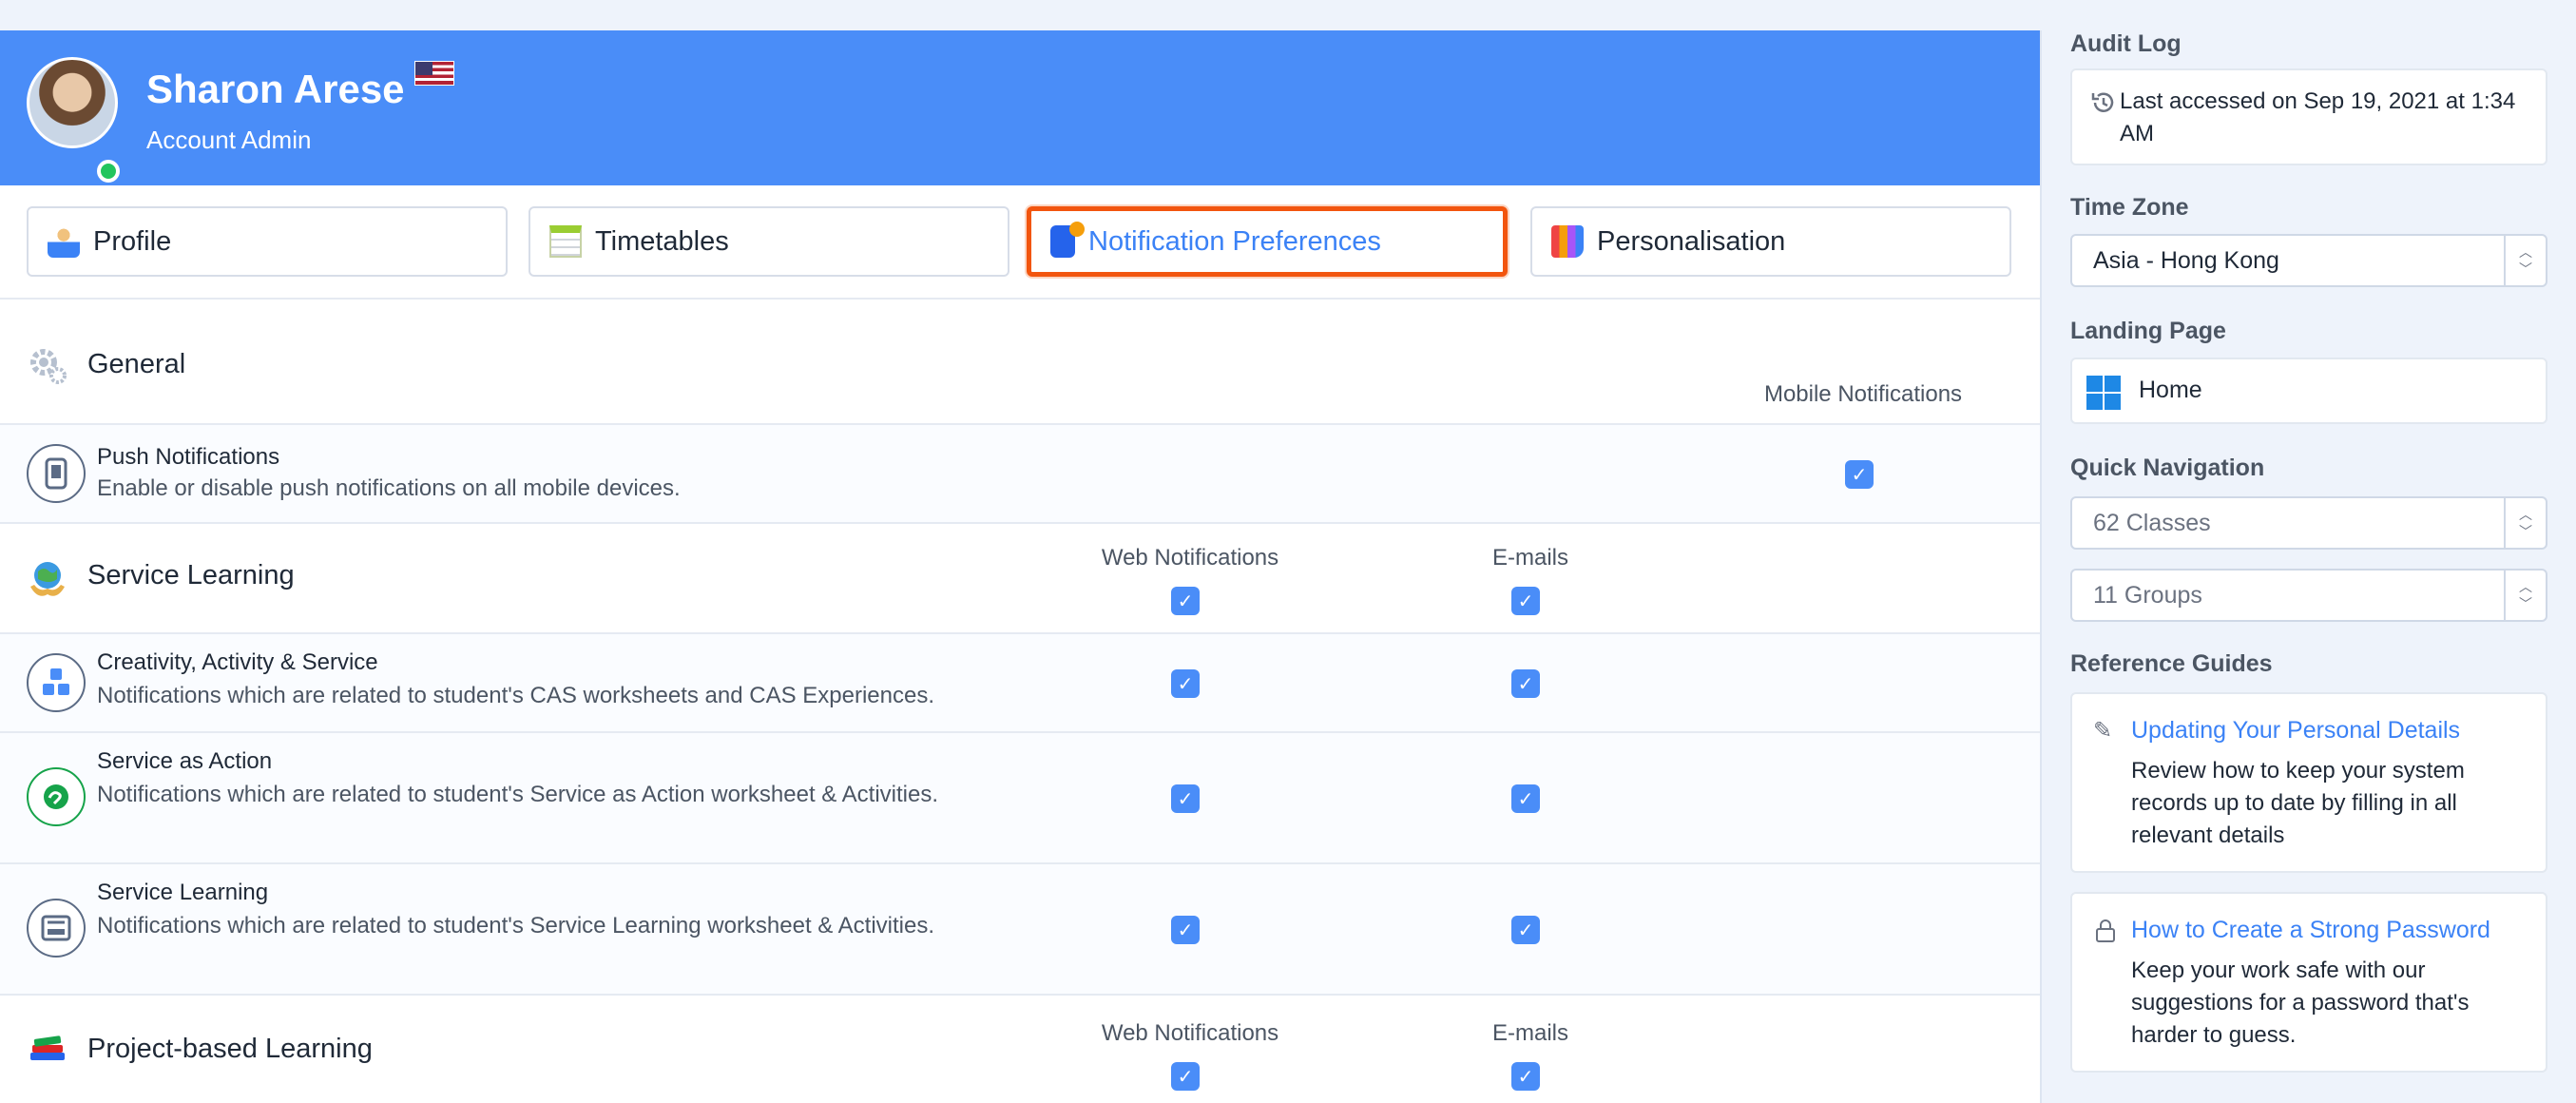  I want to click on guide-title-link: Updating Your Personal Details, so click(2295, 731).